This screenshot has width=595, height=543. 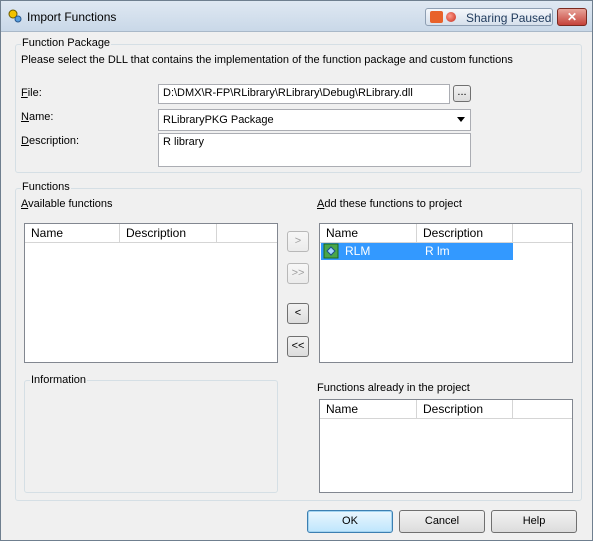 What do you see at coordinates (389, 204) in the screenshot?
I see `add-functions-label: Add these functions to project` at bounding box center [389, 204].